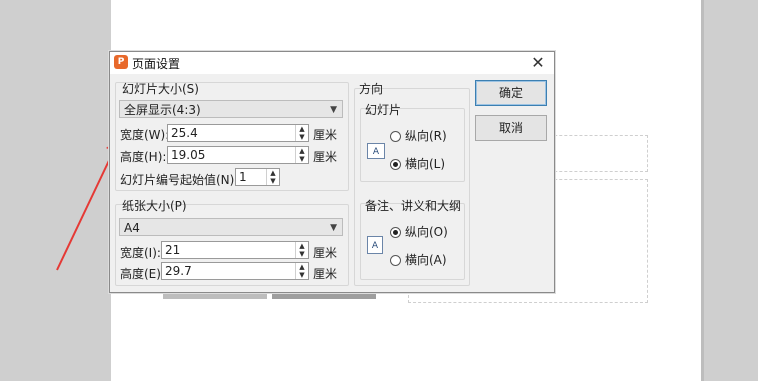 The image size is (758, 381). I want to click on start-number-input: 1 ▲ ▼, so click(257, 177).